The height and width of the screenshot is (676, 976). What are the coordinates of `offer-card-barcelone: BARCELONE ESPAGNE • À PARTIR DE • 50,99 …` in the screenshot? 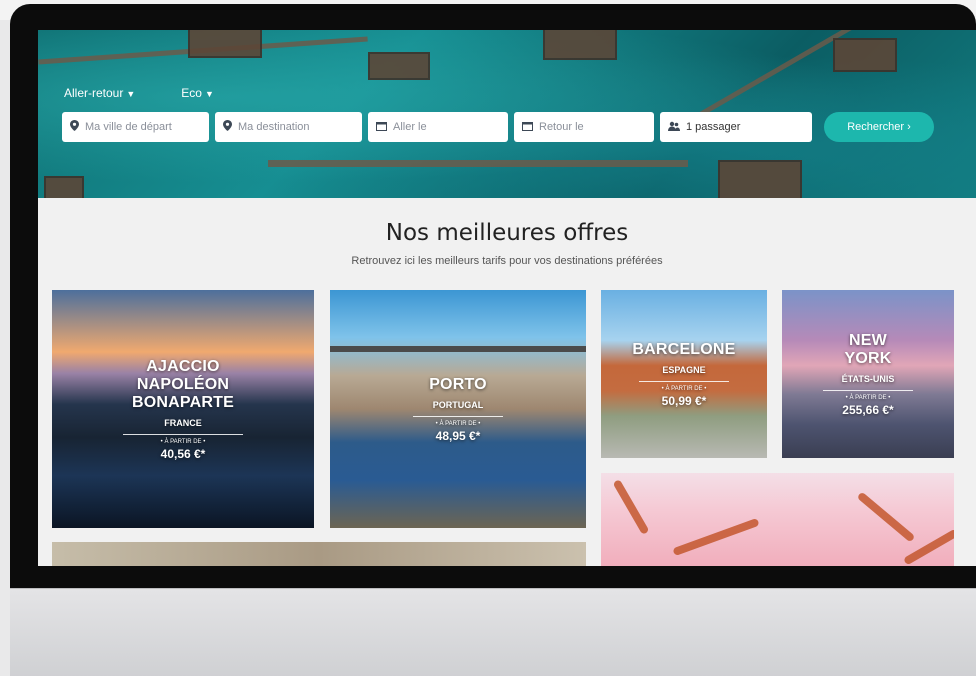 It's located at (684, 374).